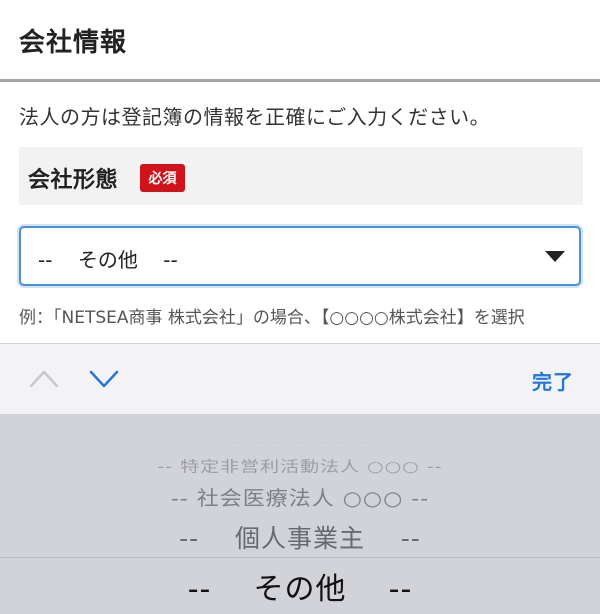 This screenshot has height=614, width=600. What do you see at coordinates (108, 260) in the screenshot?
I see `select-current-value: -- その他 --` at bounding box center [108, 260].